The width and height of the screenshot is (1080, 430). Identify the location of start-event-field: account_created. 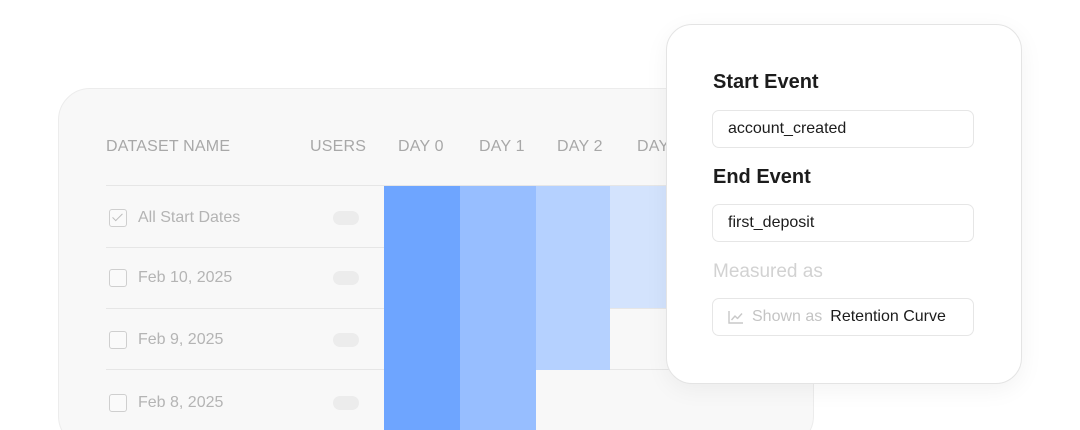
(843, 129).